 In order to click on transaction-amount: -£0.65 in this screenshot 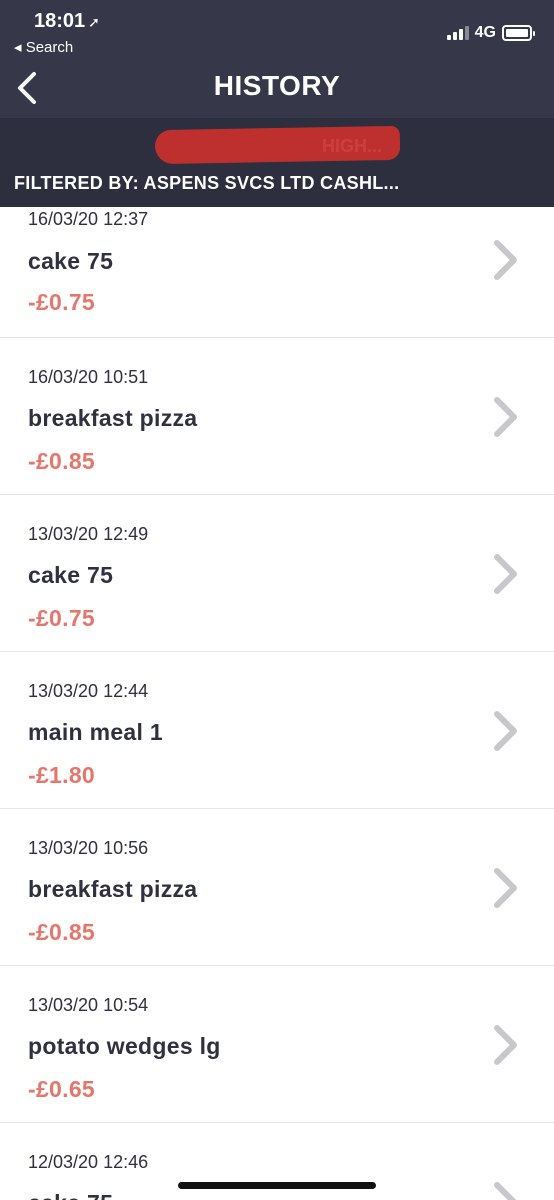, I will do `click(62, 1089)`.